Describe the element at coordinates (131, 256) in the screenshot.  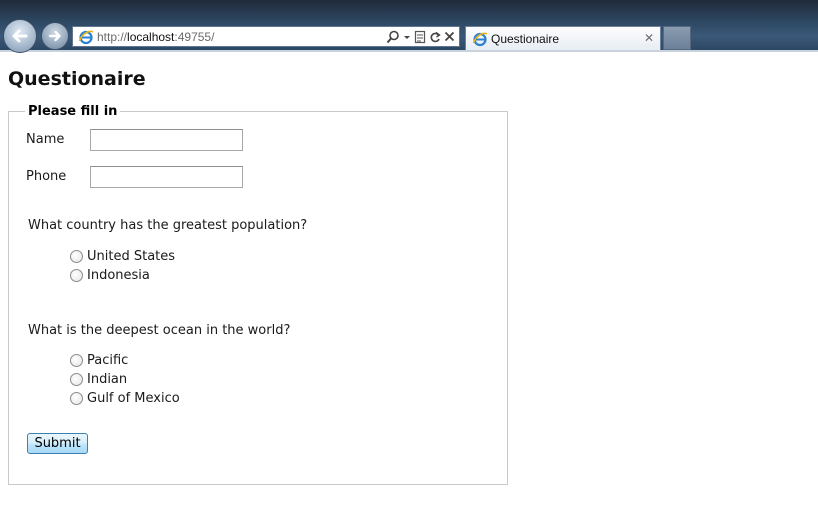
I see `option-label: United States` at that location.